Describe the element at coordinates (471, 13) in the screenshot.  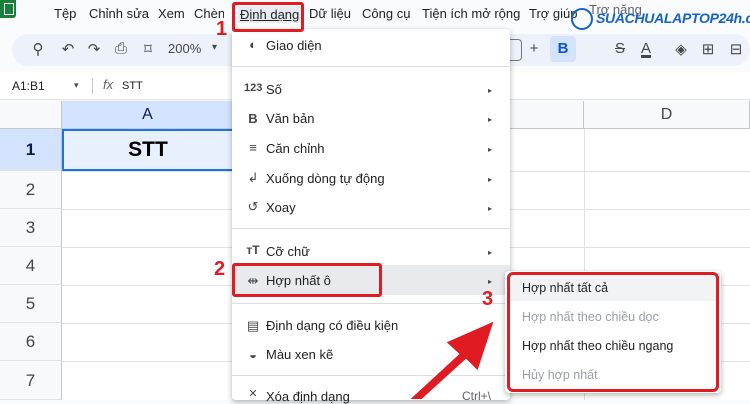
I see `menu-extensions: Tiện ích mở rộng` at that location.